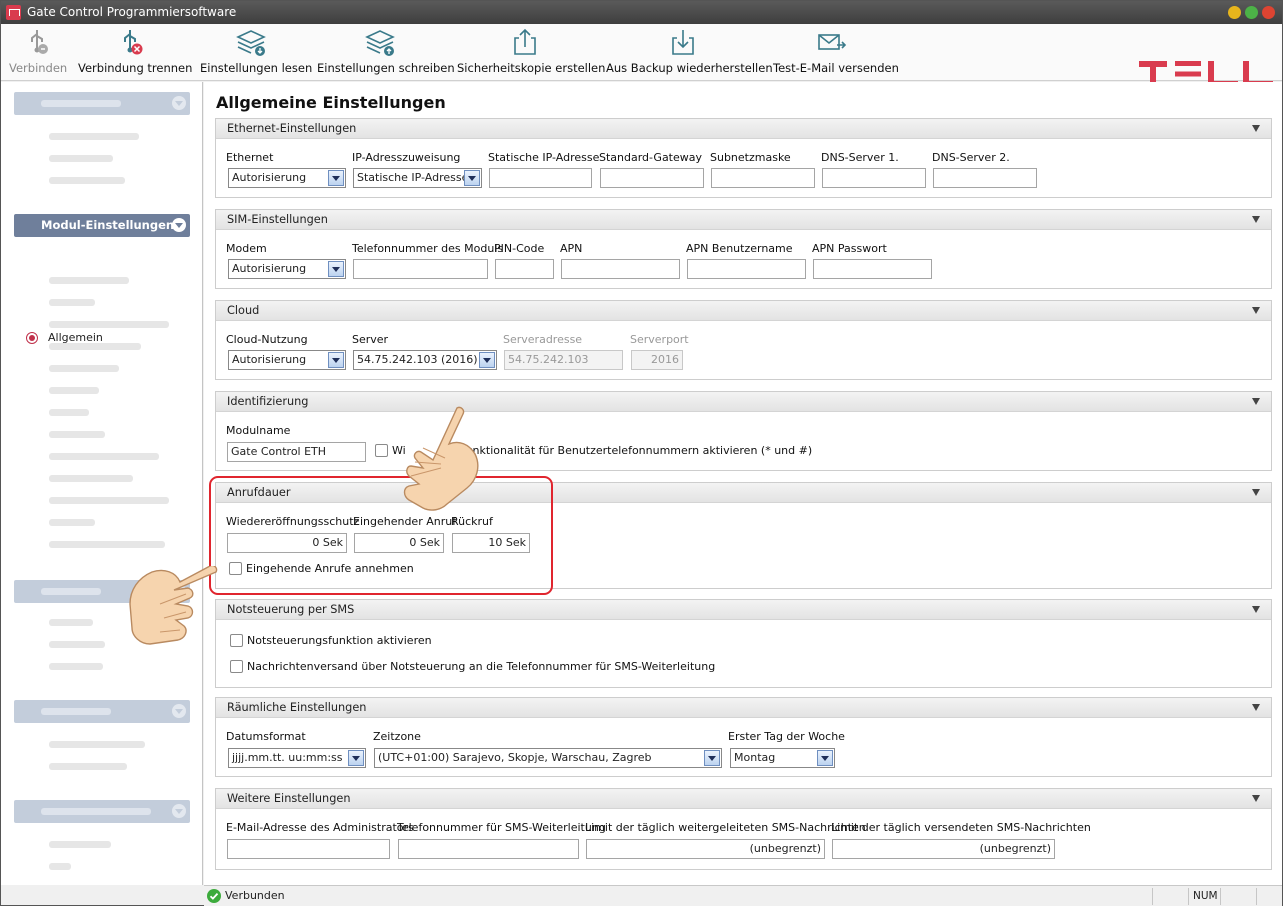 The image size is (1283, 906). What do you see at coordinates (746, 269) in the screenshot?
I see `apn-user-input` at bounding box center [746, 269].